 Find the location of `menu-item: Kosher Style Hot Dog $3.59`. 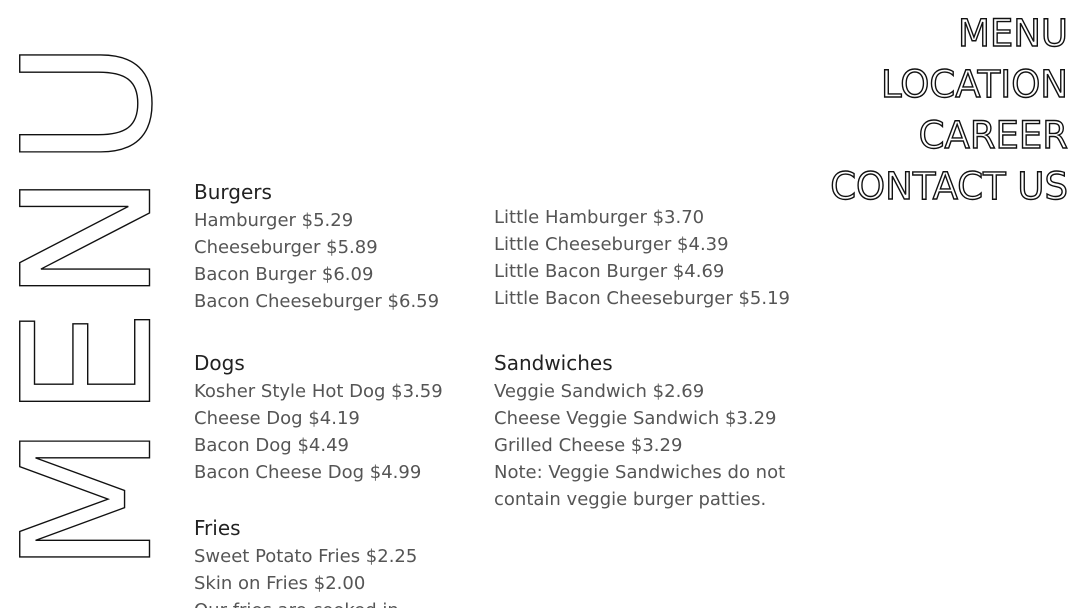

menu-item: Kosher Style Hot Dog $3.59 is located at coordinates (318, 391).